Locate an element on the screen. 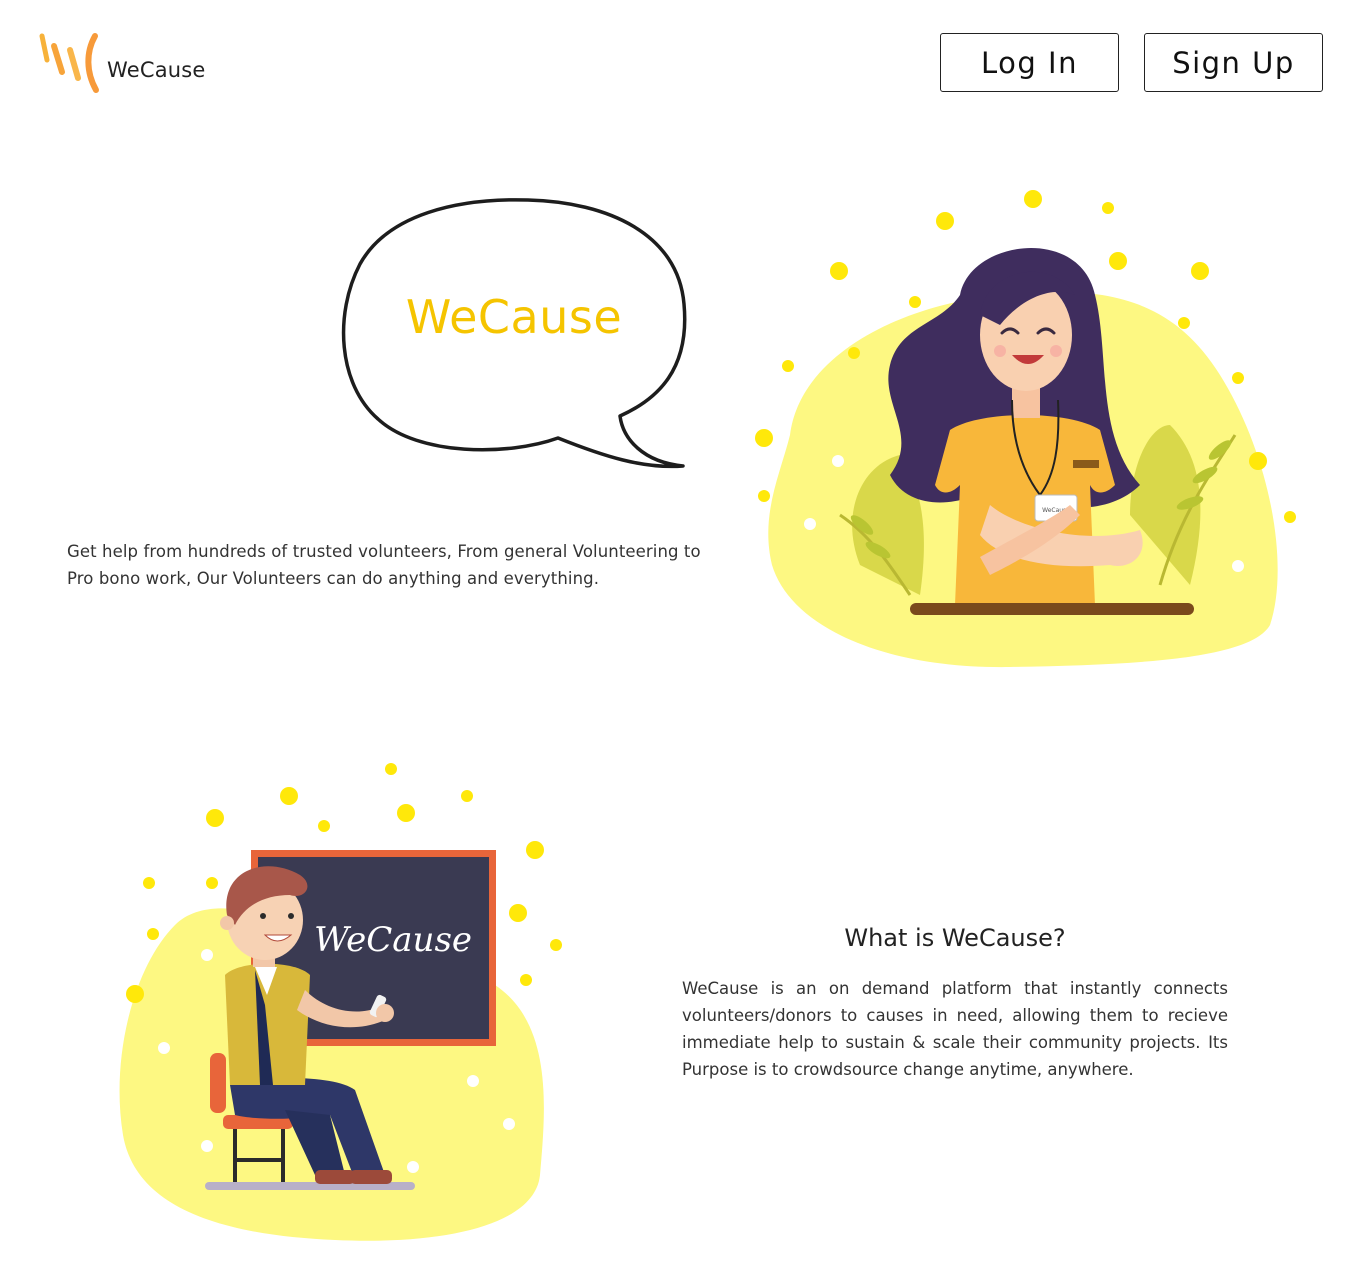 The width and height of the screenshot is (1365, 1265). bubble-brand-text: WeCause is located at coordinates (514, 317).